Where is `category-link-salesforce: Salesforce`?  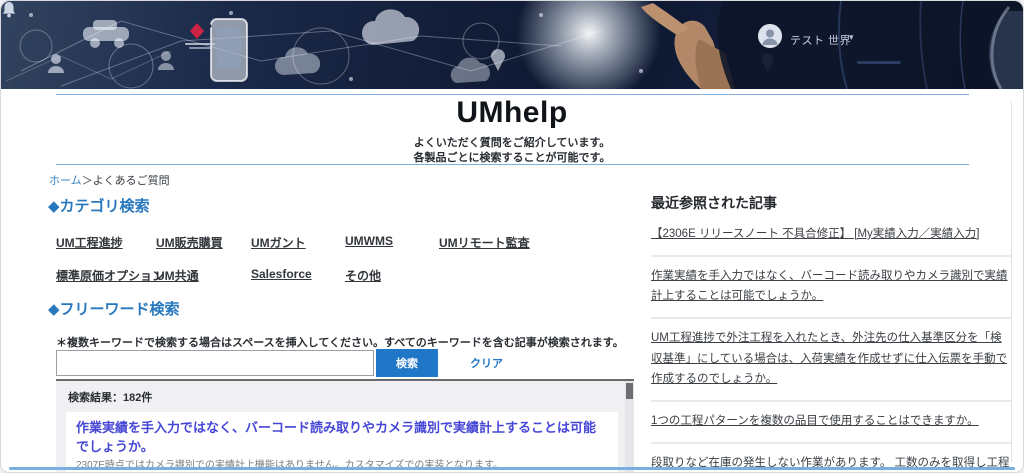 category-link-salesforce: Salesforce is located at coordinates (298, 275).